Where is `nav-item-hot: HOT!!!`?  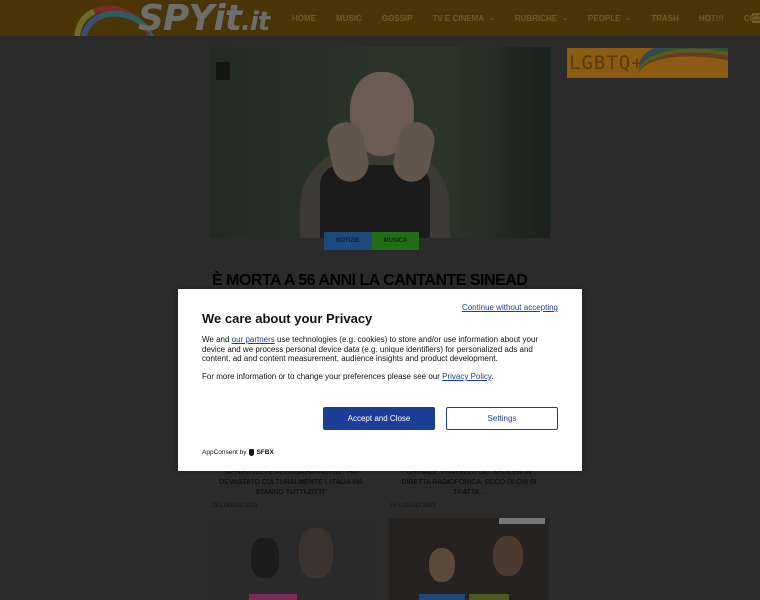 nav-item-hot: HOT!!! is located at coordinates (711, 18).